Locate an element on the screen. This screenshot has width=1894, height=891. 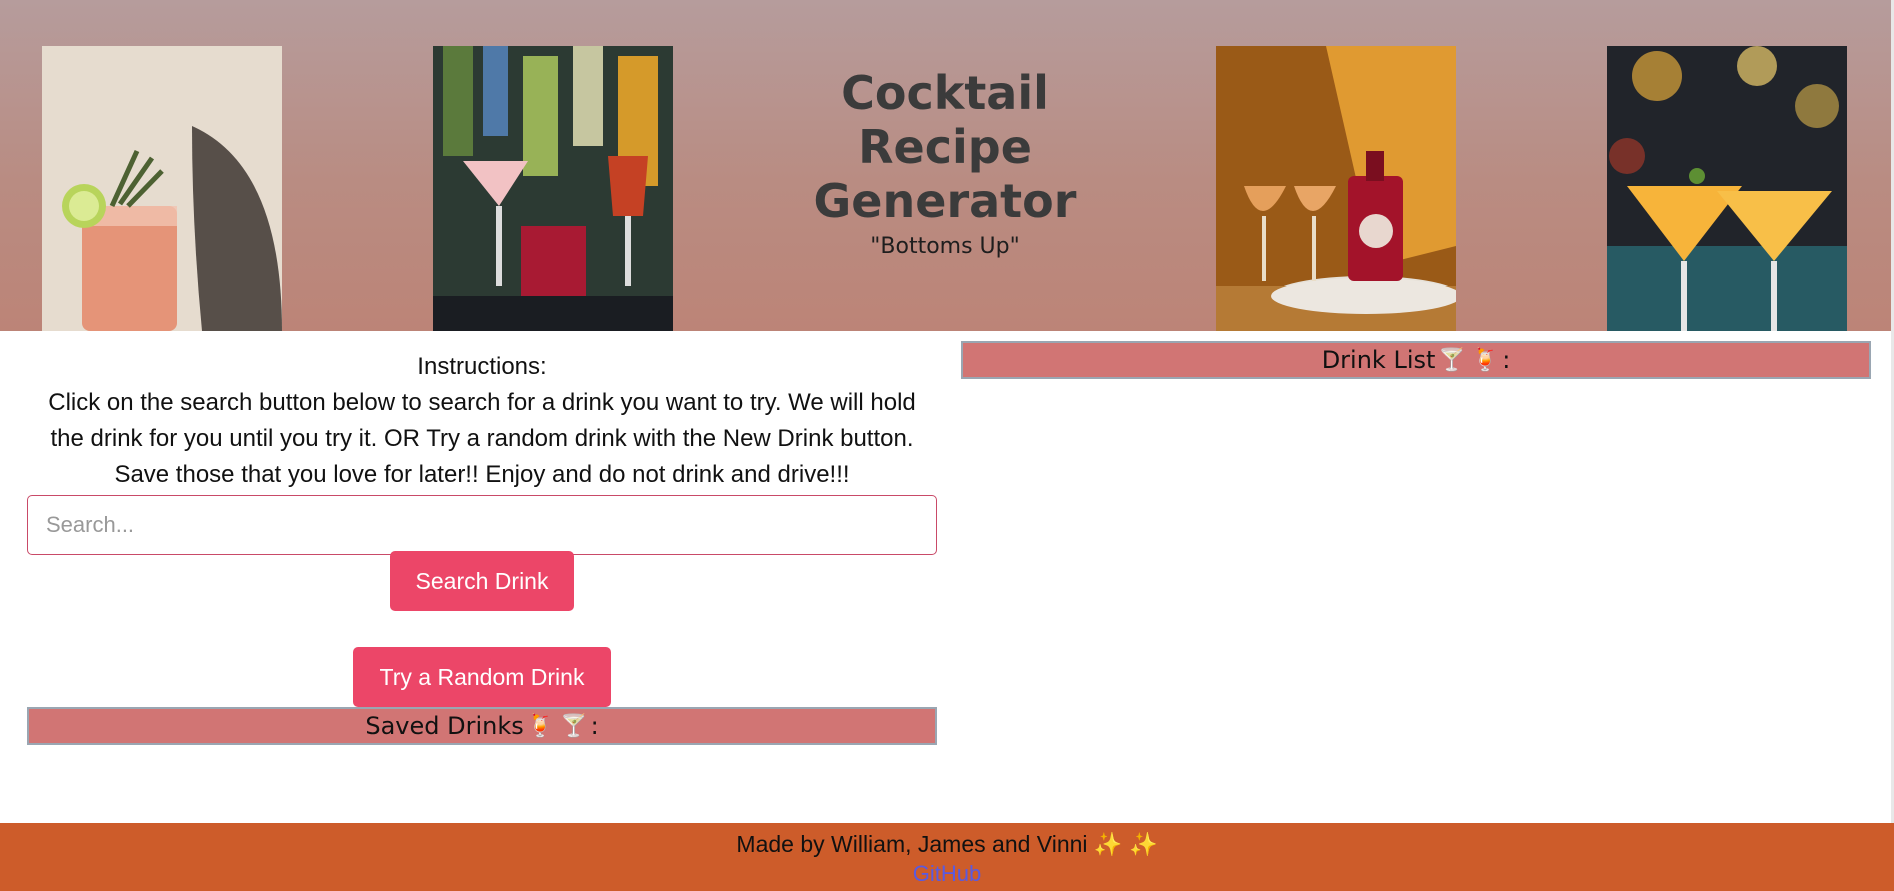
cocktail-photo-bar is located at coordinates (553, 188).